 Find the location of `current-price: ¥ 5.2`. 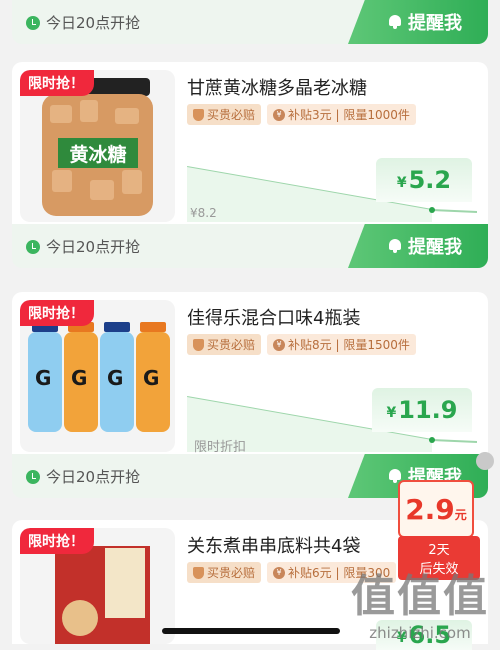

current-price: ¥ 5.2 is located at coordinates (424, 180).